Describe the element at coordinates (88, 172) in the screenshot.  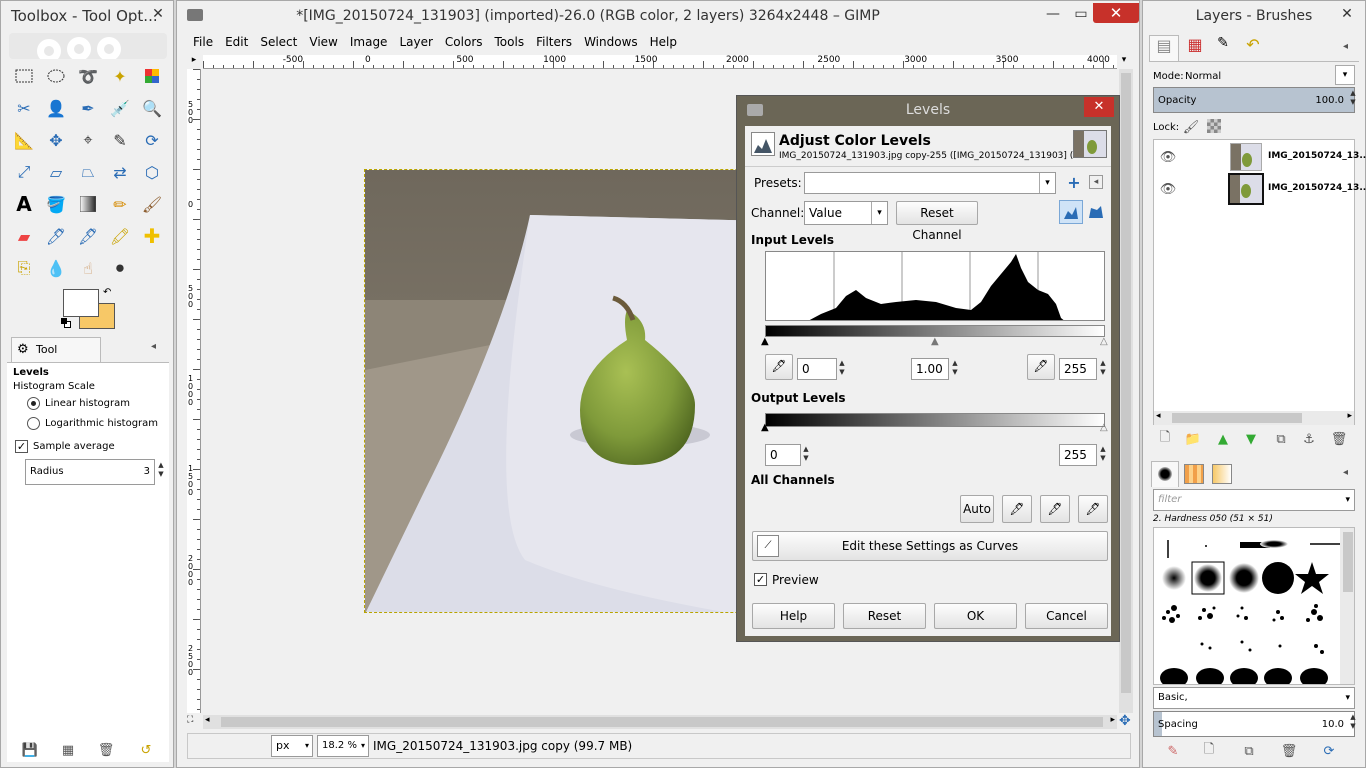
I see `perspective-icon: ⏢` at that location.